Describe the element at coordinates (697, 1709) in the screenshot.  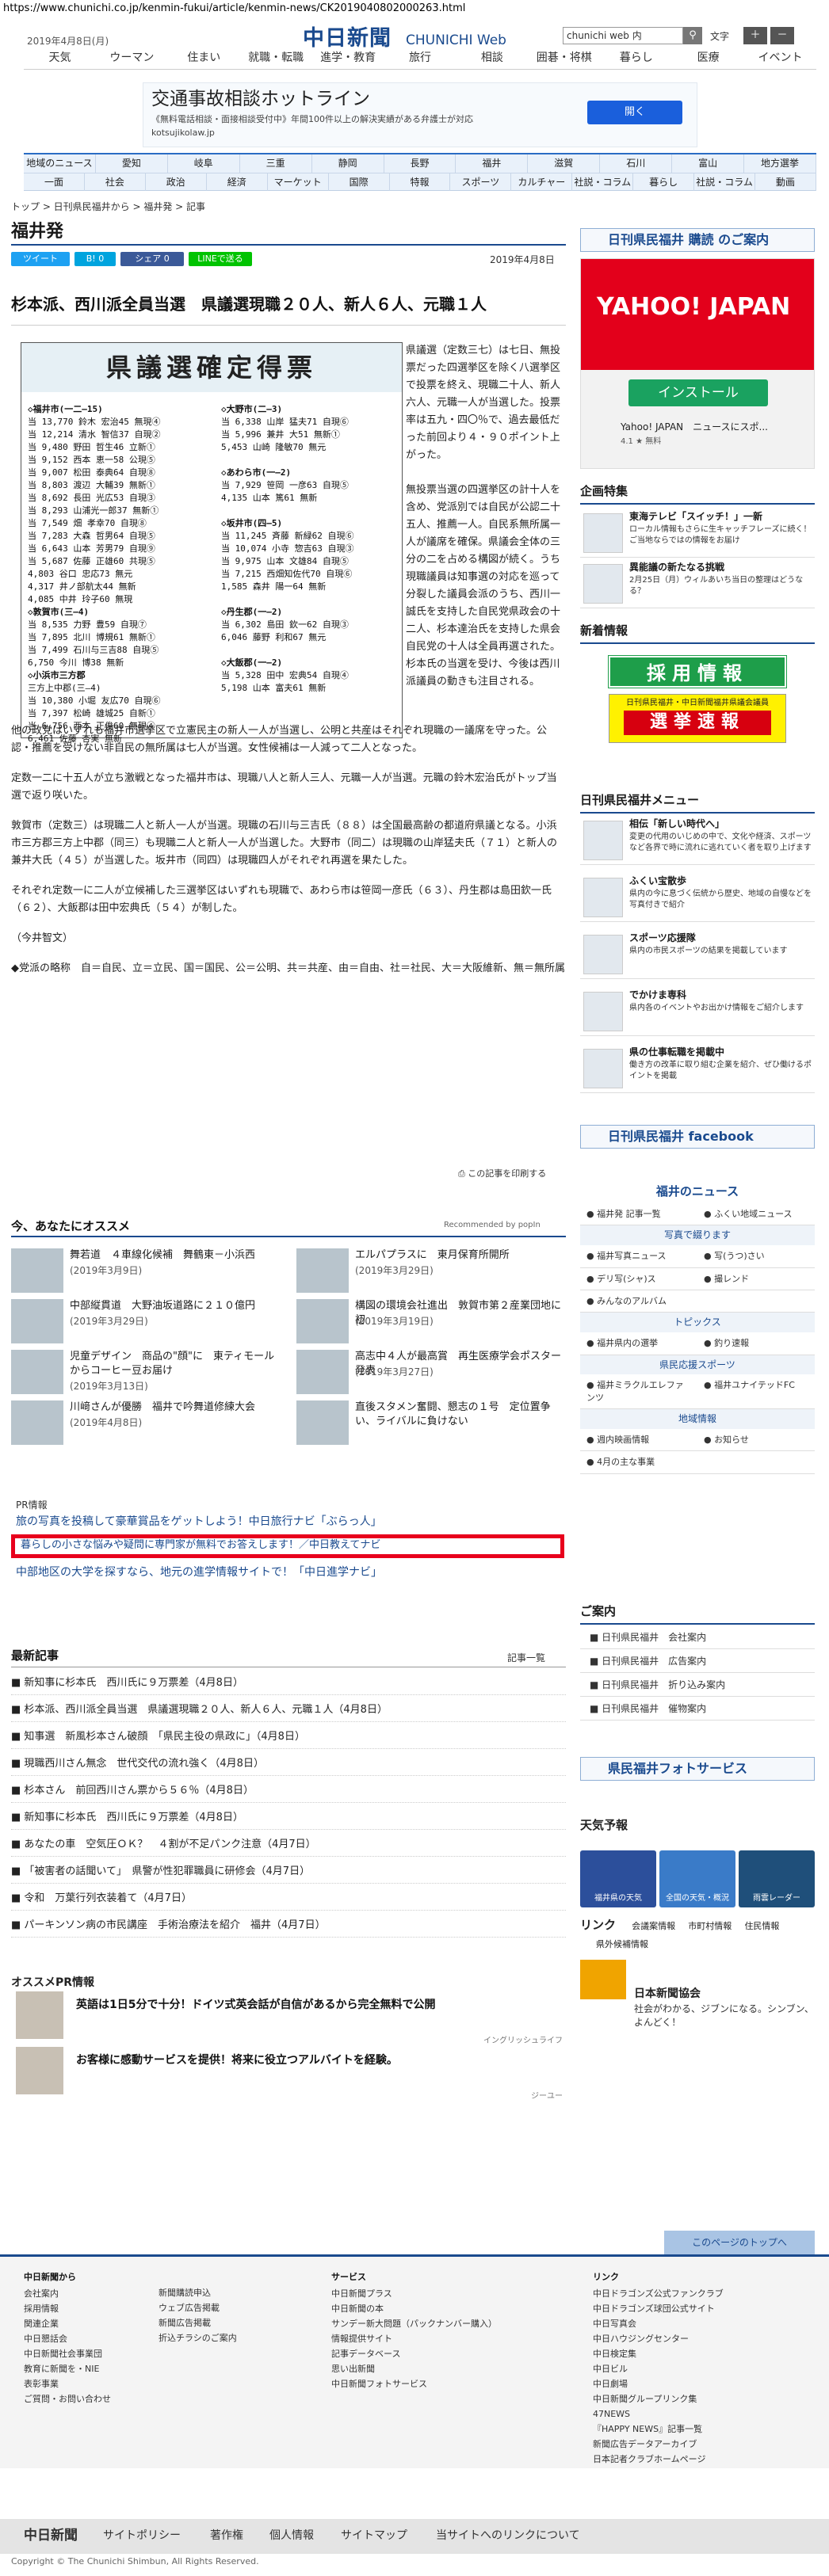
I see `annai-item: ■ 日刊県民福井 催物案内` at that location.